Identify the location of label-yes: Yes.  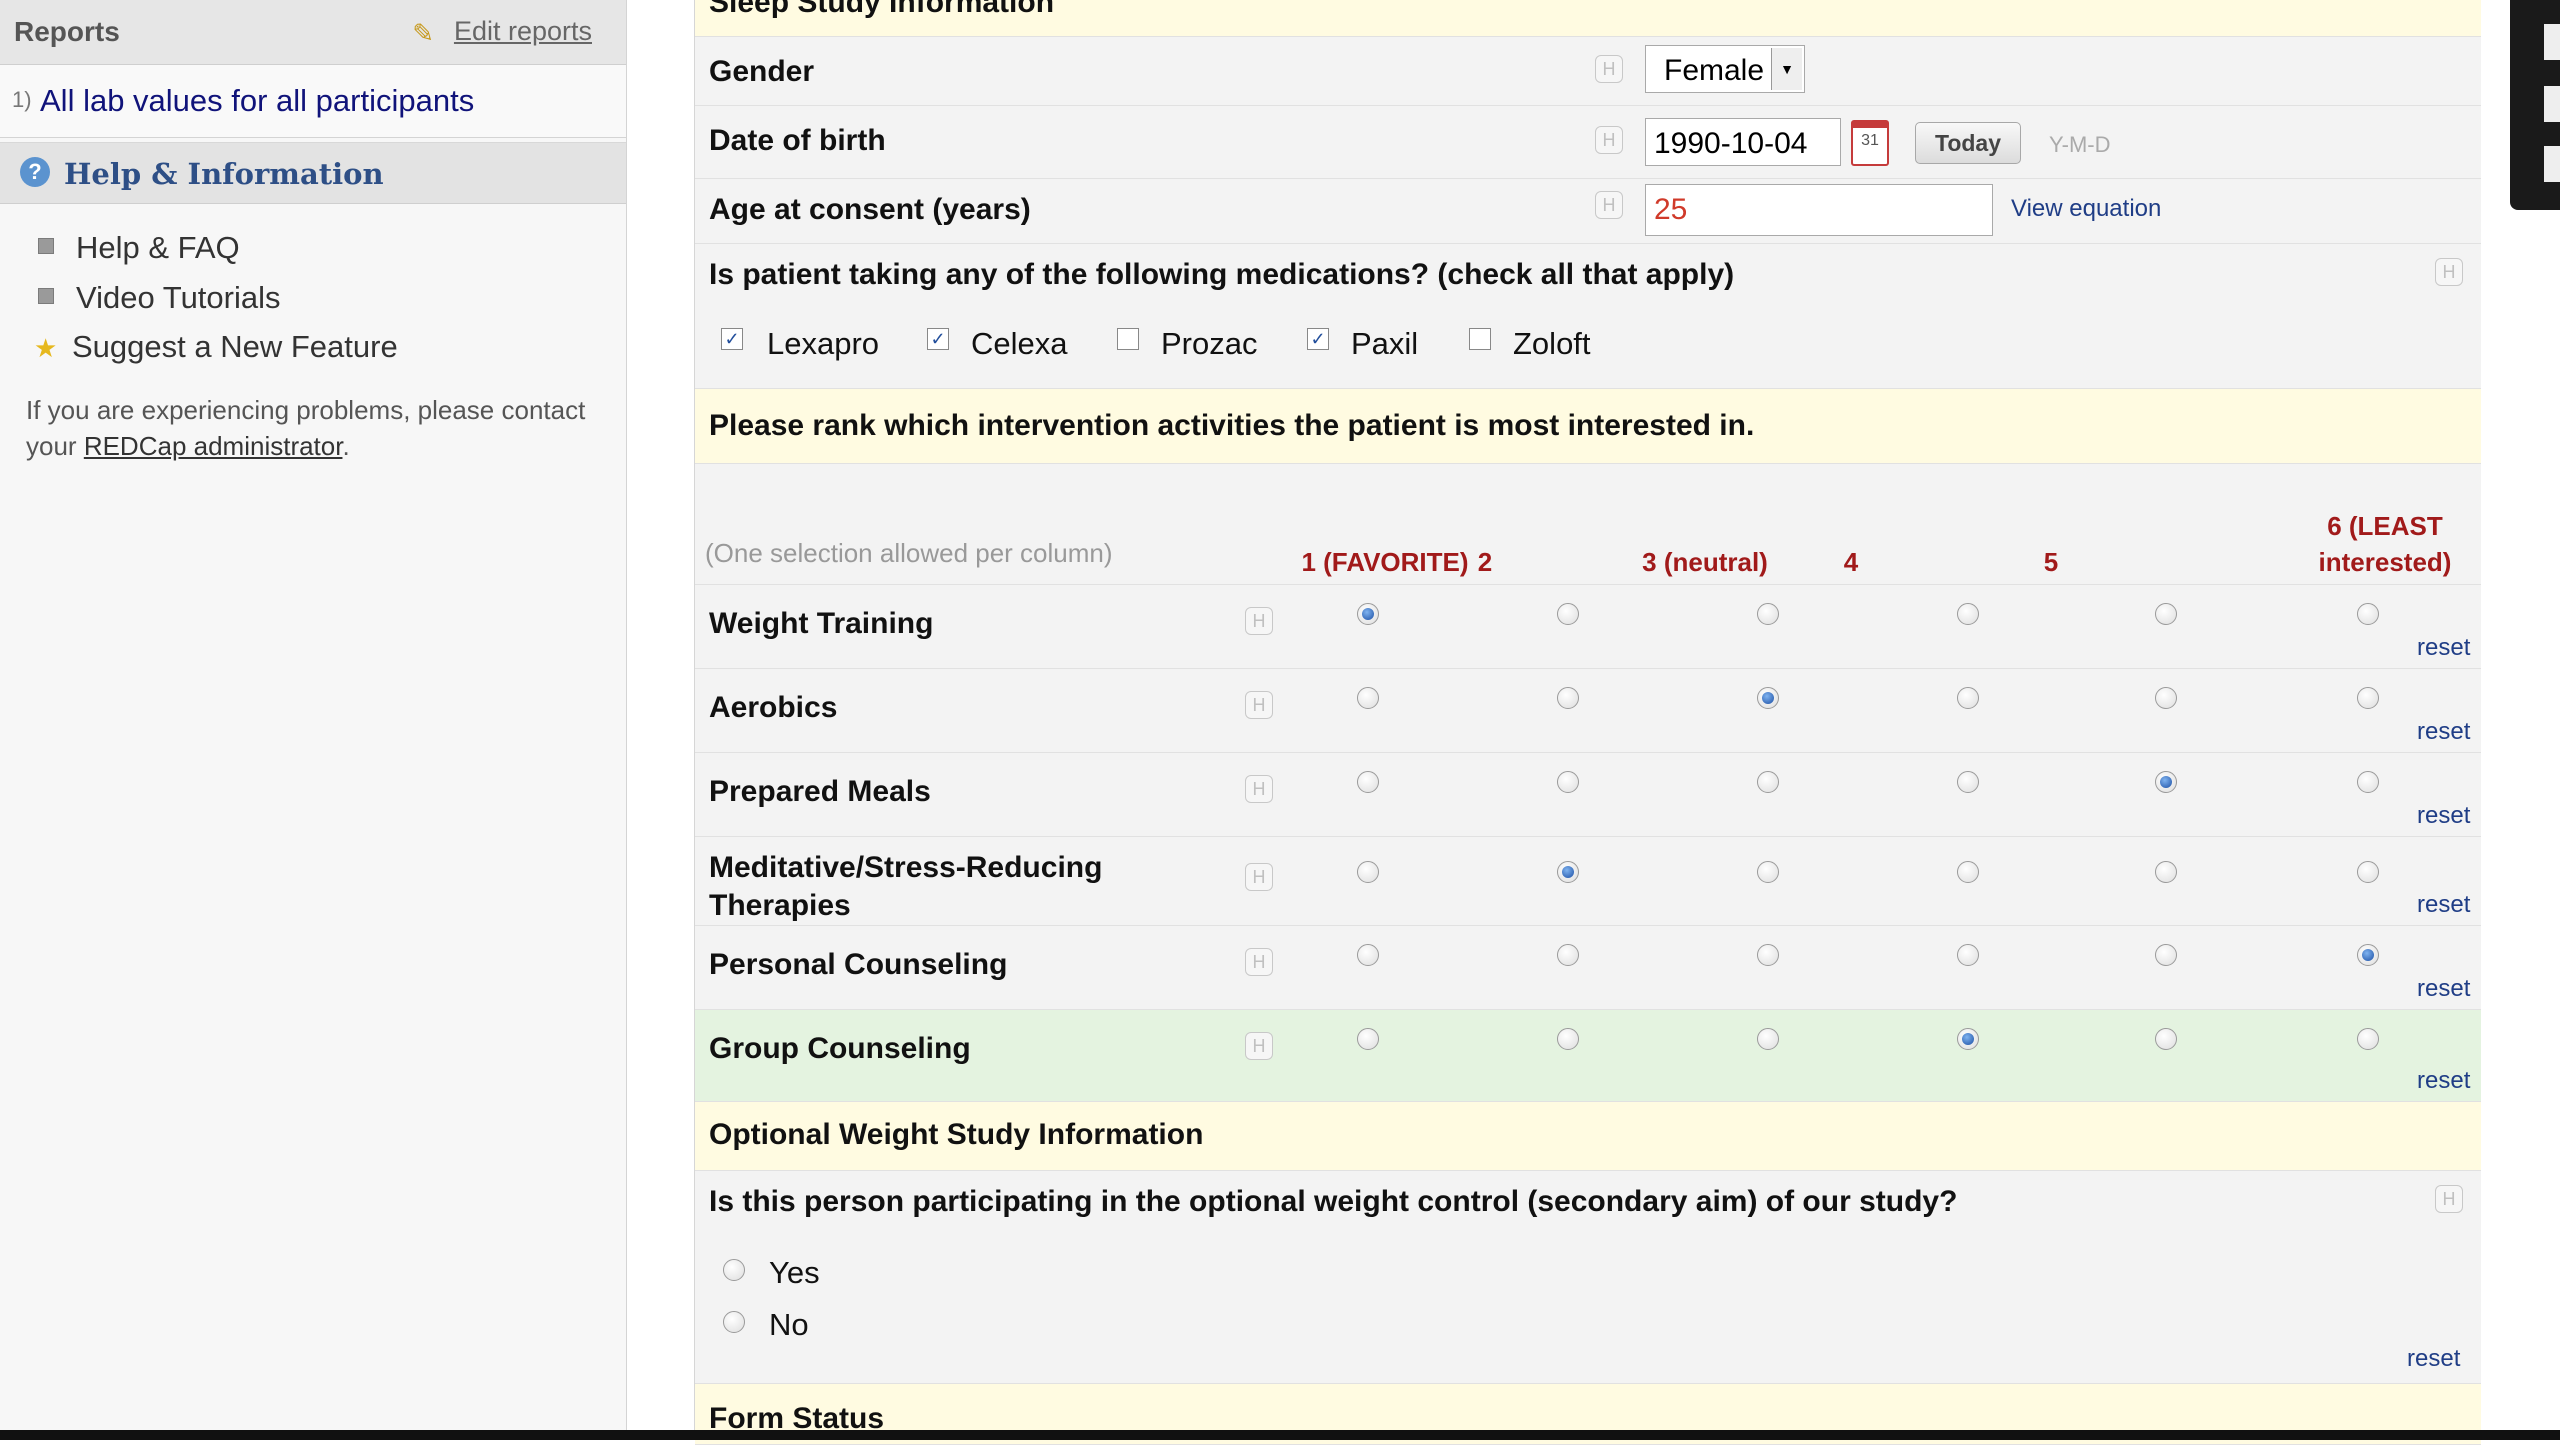
(794, 1273).